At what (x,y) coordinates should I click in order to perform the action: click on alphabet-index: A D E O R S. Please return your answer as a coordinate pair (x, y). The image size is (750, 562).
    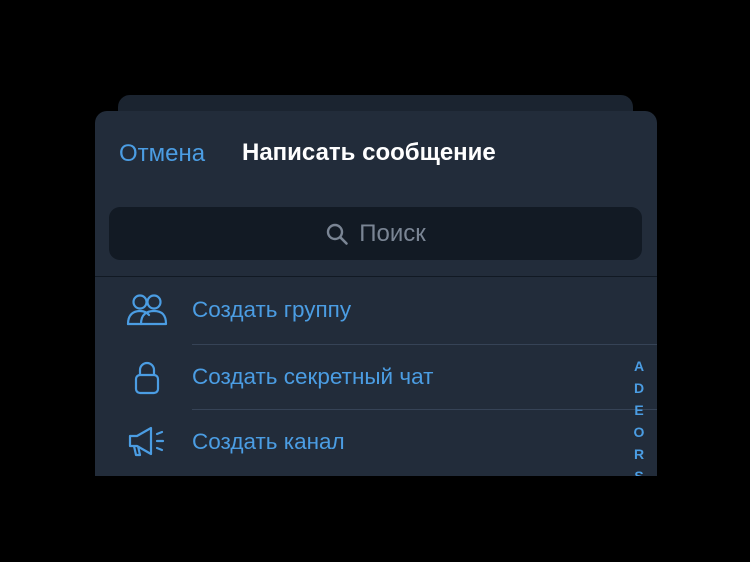
    Looking at the image, I should click on (639, 415).